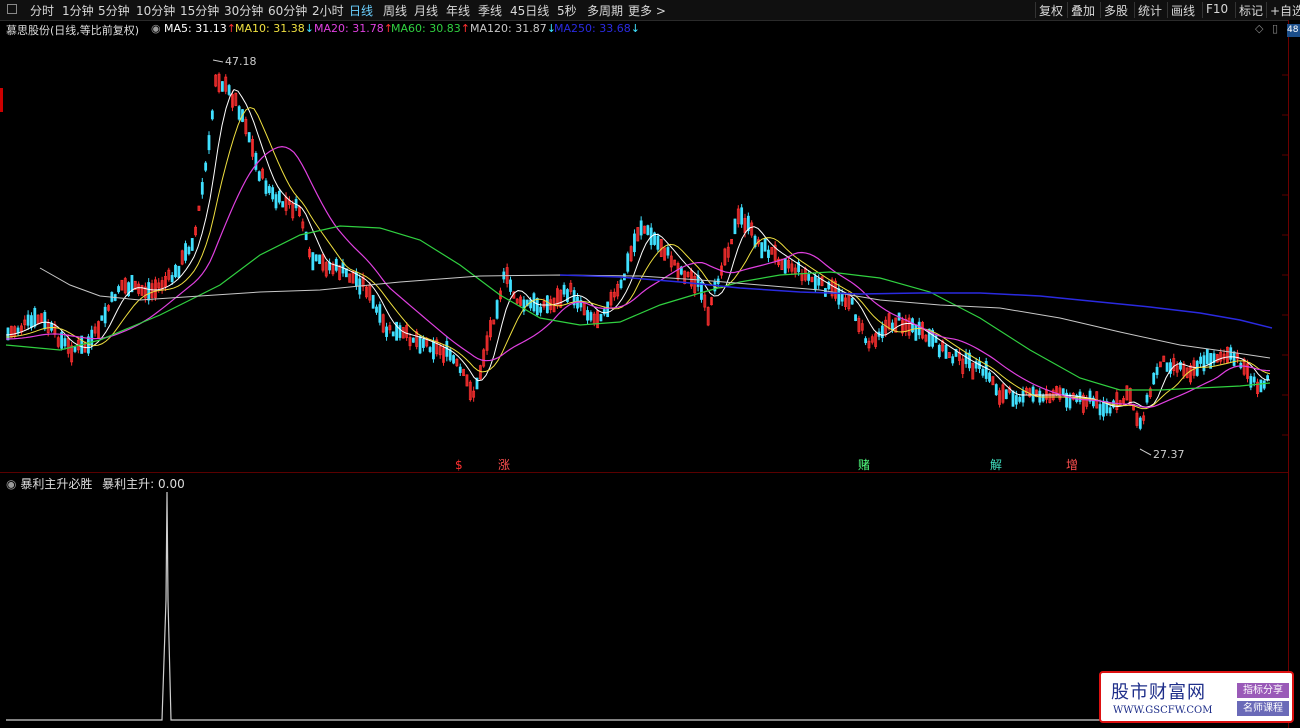  What do you see at coordinates (1285, 255) in the screenshot?
I see `grid-lines` at bounding box center [1285, 255].